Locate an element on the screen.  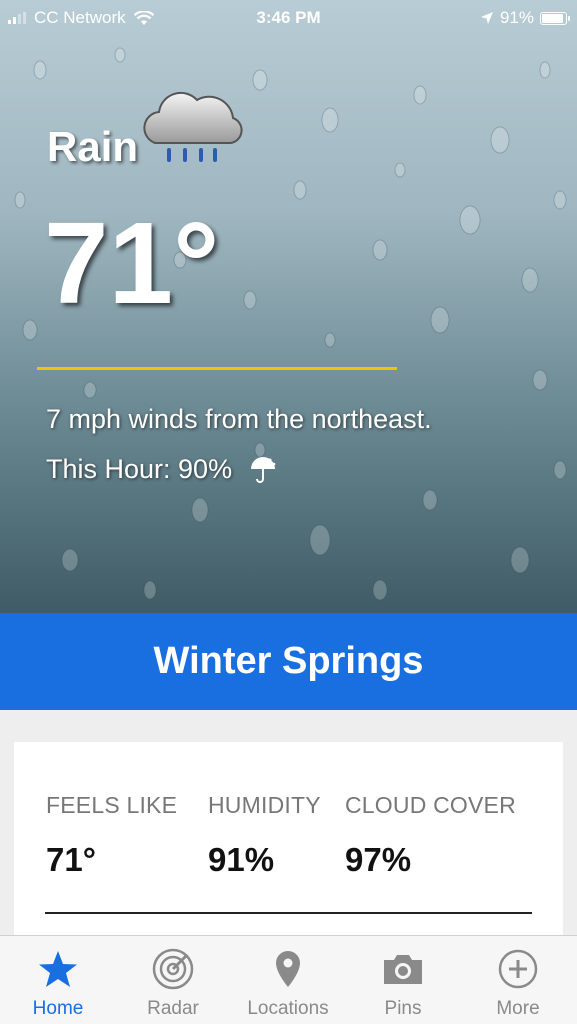
stat-label: CLOUD COVER is located at coordinates (430, 805).